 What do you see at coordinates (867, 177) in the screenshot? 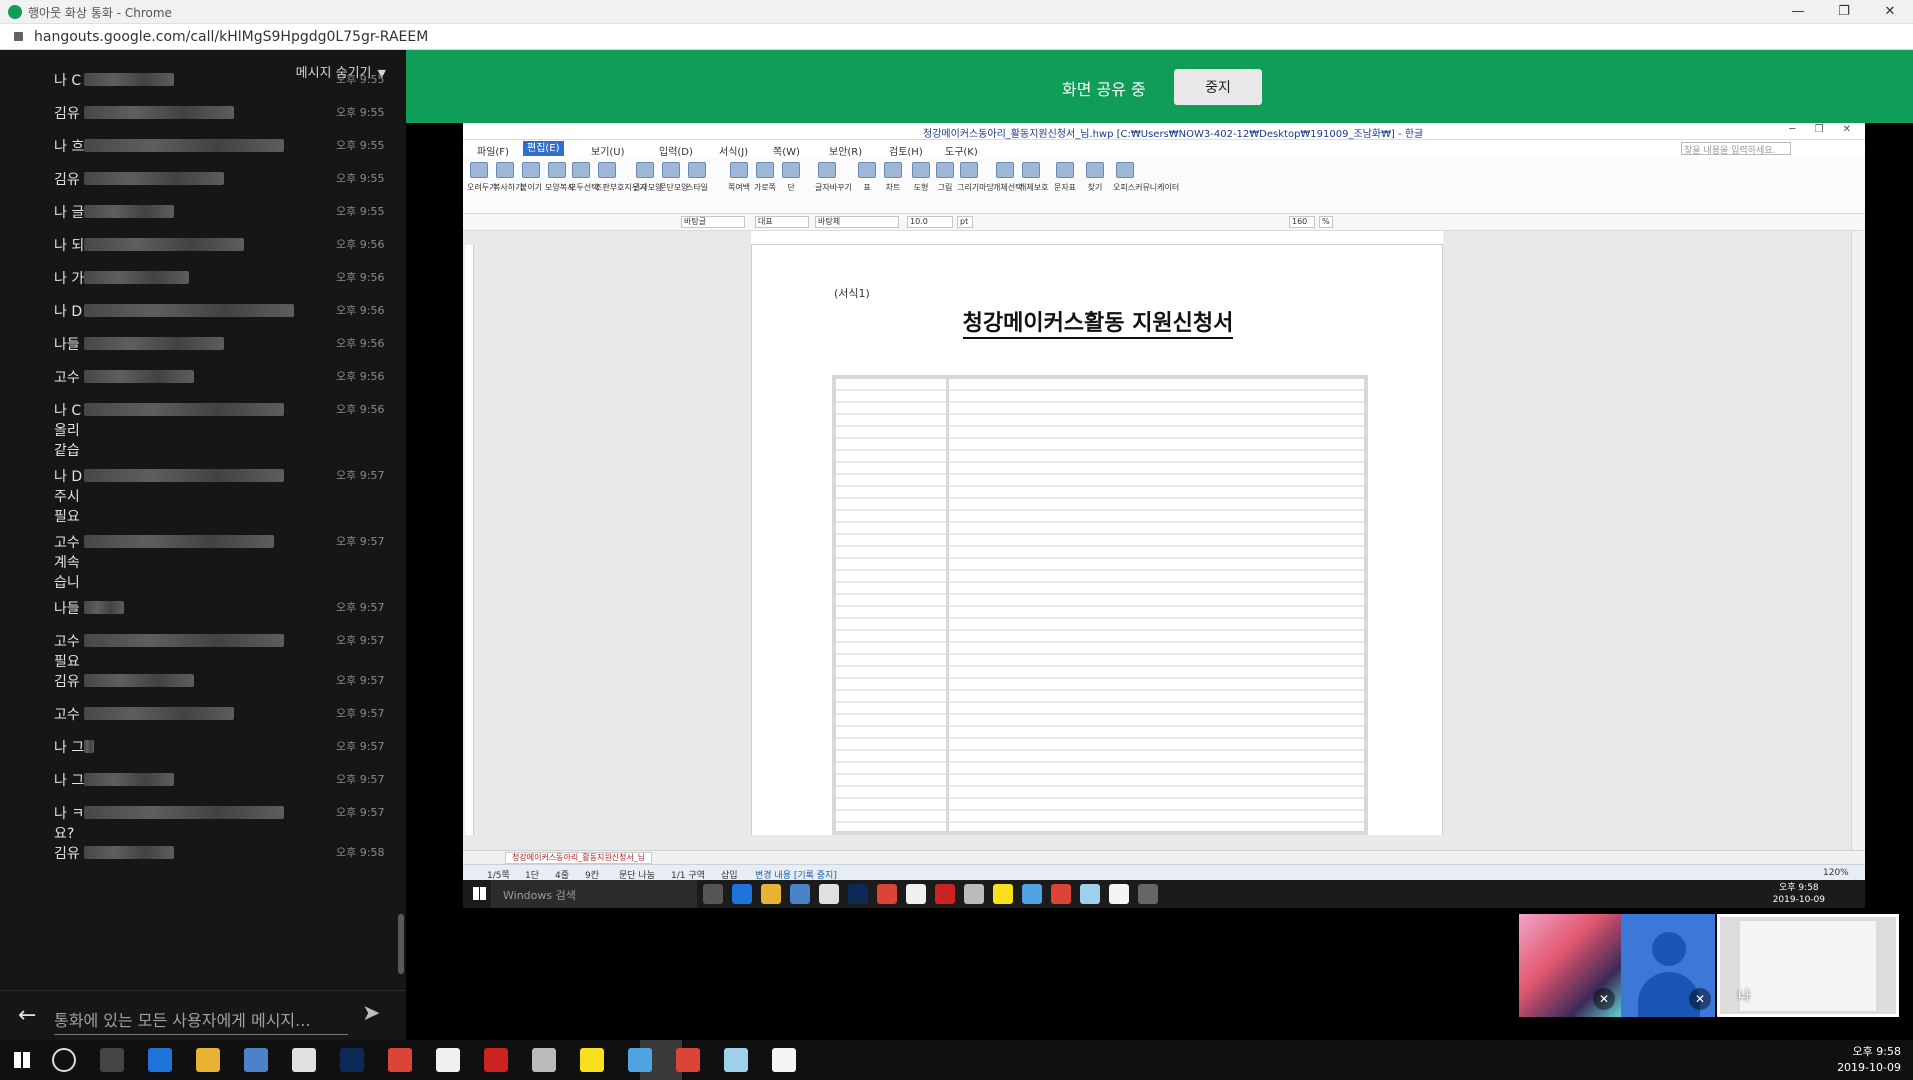
I see `ribbon-button: 표` at bounding box center [867, 177].